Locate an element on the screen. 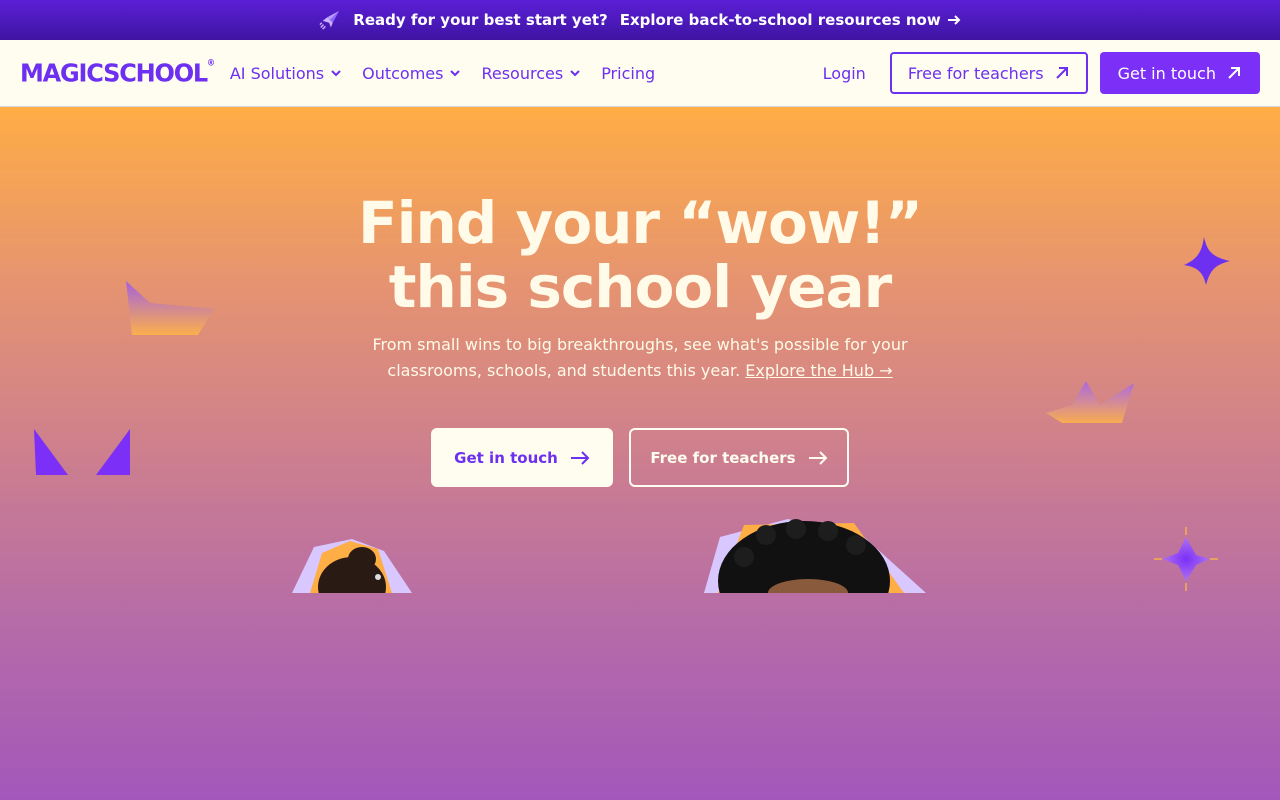 The height and width of the screenshot is (800, 1280). triangles-decoration is located at coordinates (82, 452).